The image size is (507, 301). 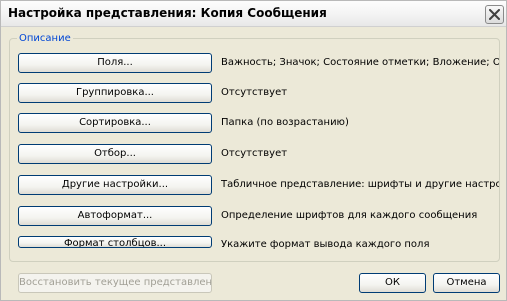 I want to click on close-button, so click(x=494, y=14).